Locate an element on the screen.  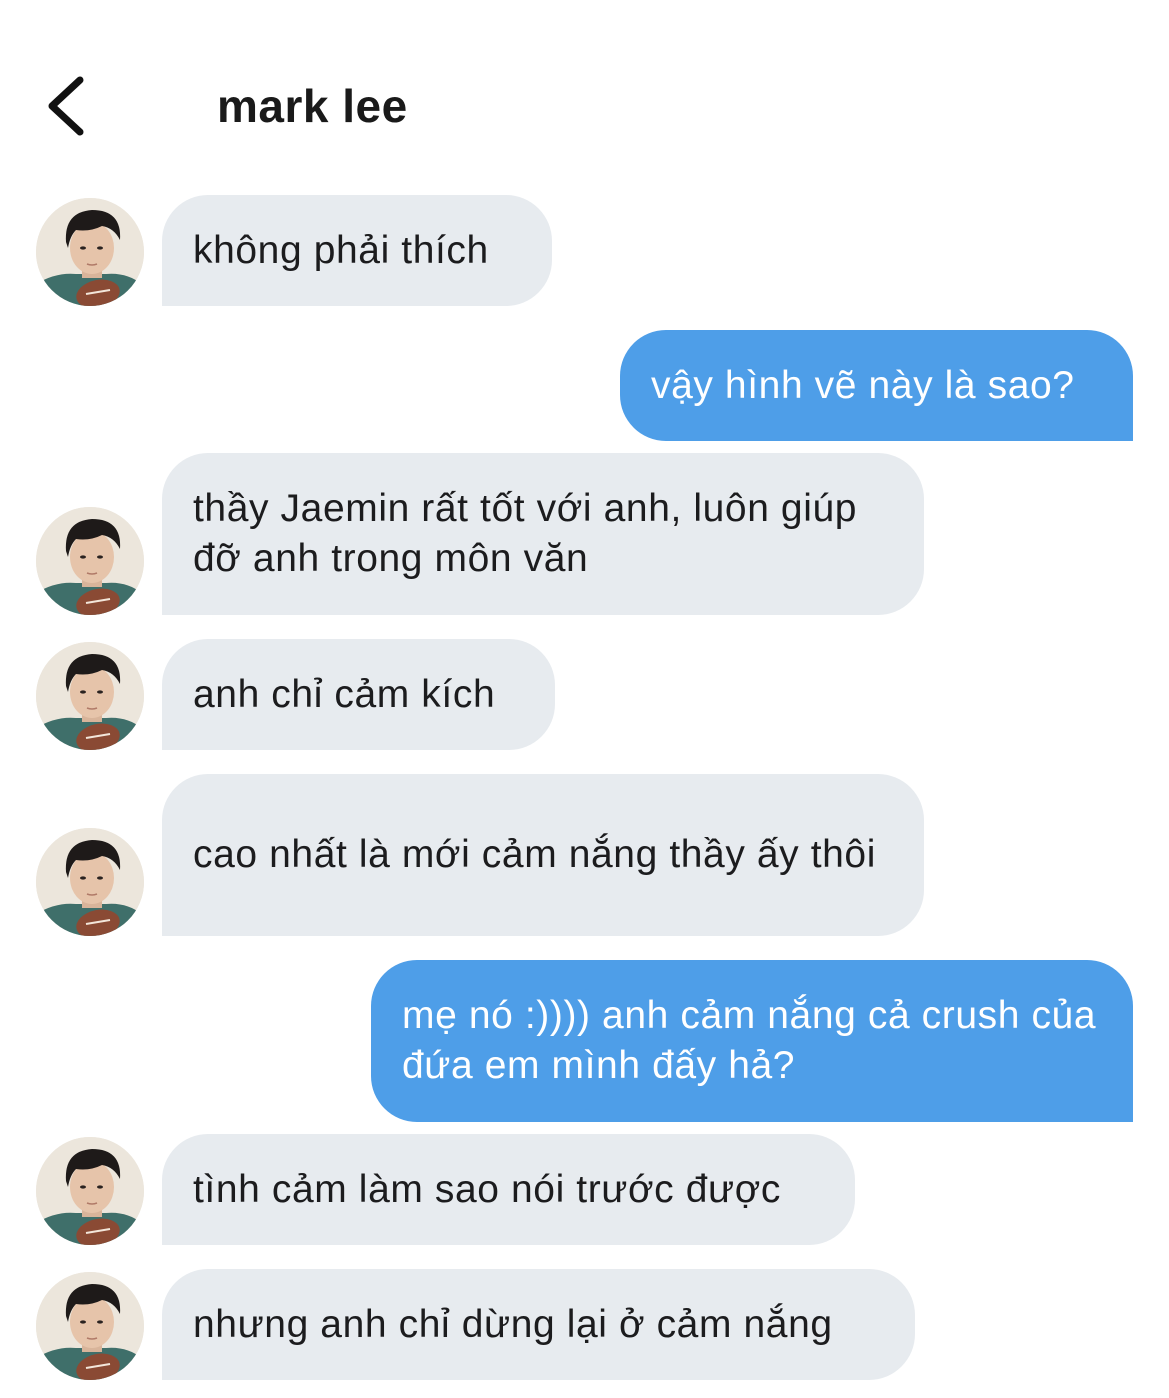
incoming-message-bubble: không phải thích is located at coordinates (357, 250).